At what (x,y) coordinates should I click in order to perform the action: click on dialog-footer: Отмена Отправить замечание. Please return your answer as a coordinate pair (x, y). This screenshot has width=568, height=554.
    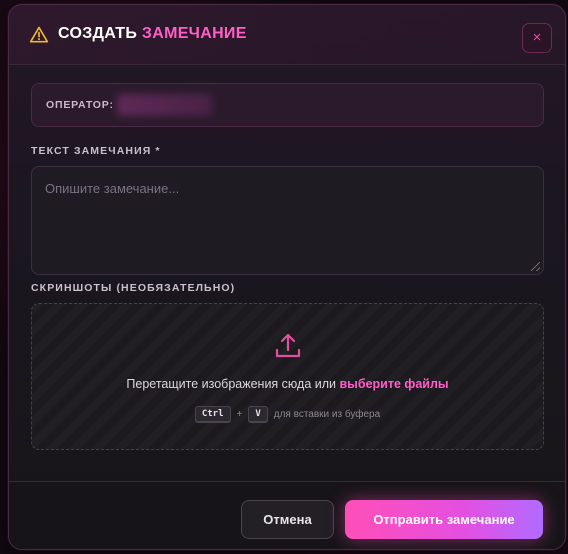
    Looking at the image, I should click on (287, 515).